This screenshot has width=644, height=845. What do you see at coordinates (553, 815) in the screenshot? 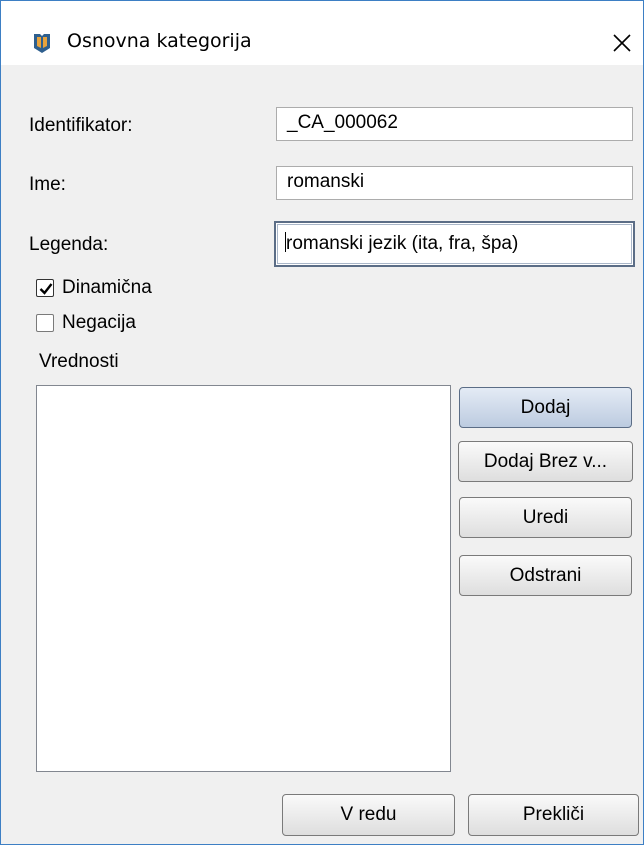
I see `cancel-button: Prekliči` at bounding box center [553, 815].